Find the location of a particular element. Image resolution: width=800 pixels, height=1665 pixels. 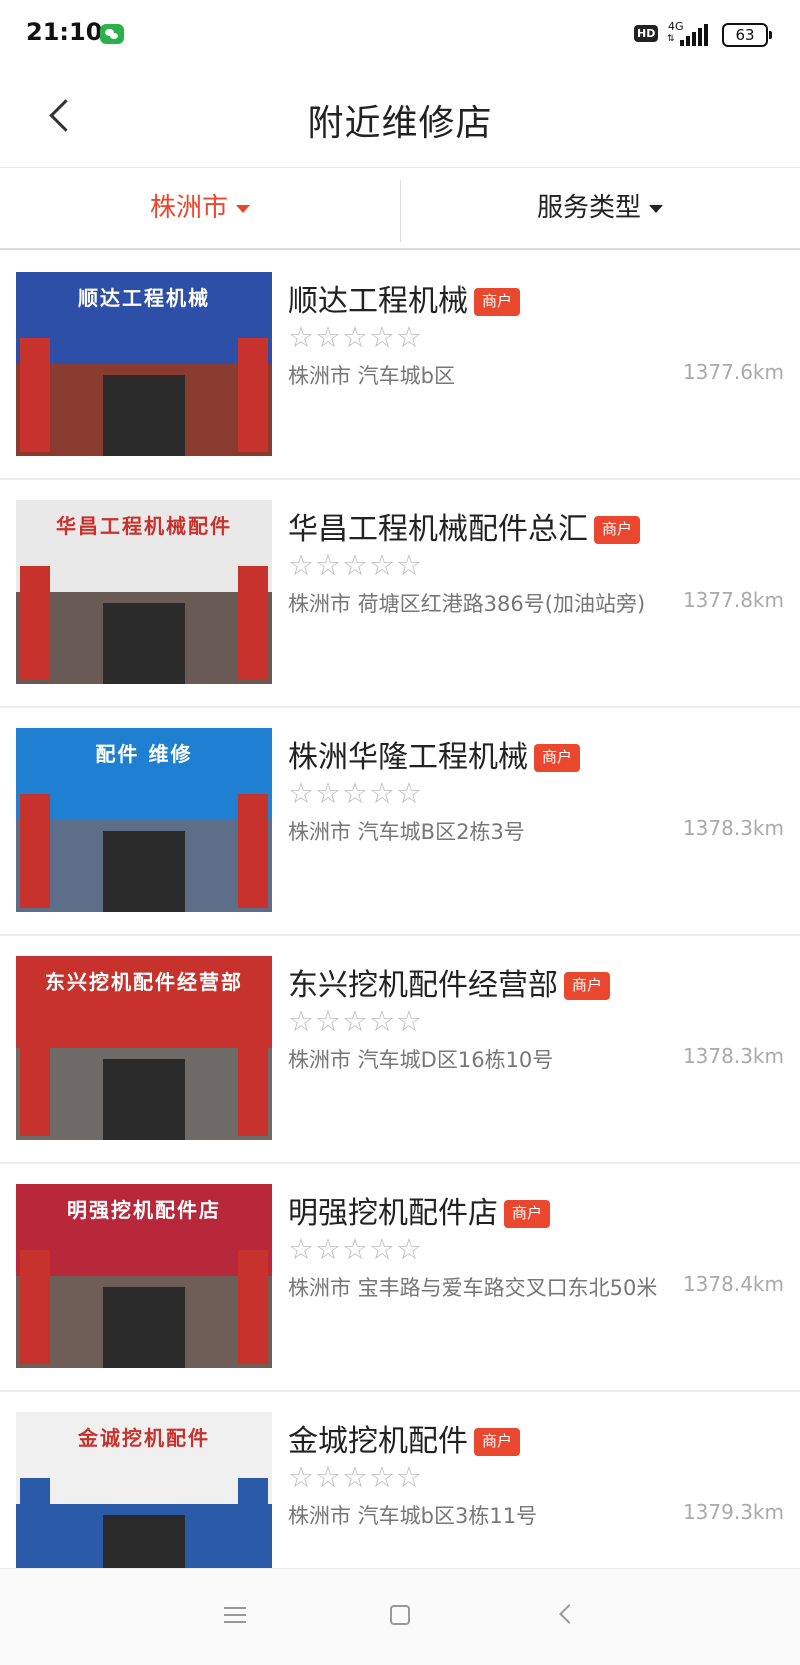

shop-address: 株洲市 汽车城B区2栋3号 is located at coordinates (406, 832).